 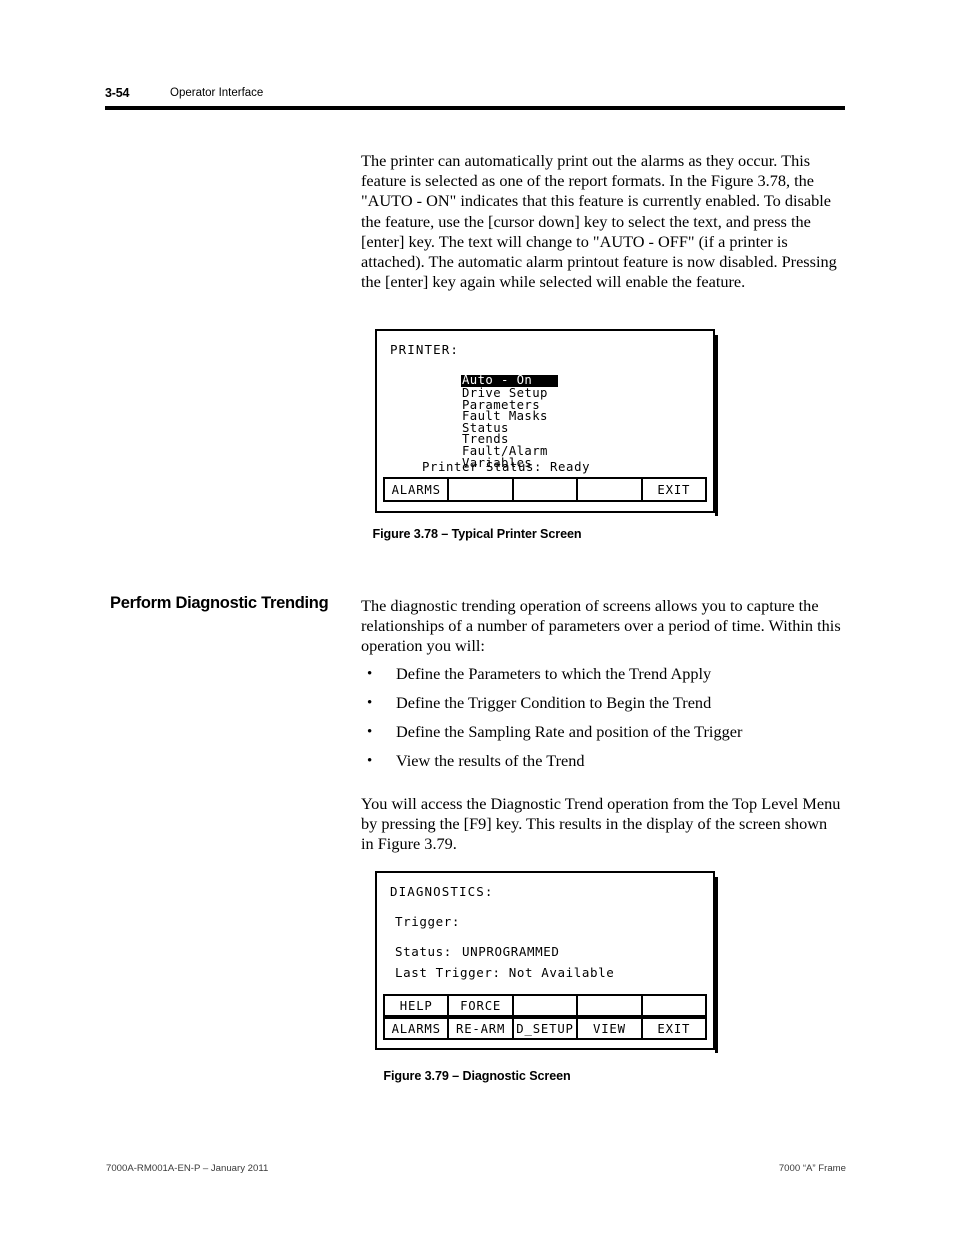 What do you see at coordinates (423, 951) in the screenshot?
I see `diagnostics-status-label: Status:` at bounding box center [423, 951].